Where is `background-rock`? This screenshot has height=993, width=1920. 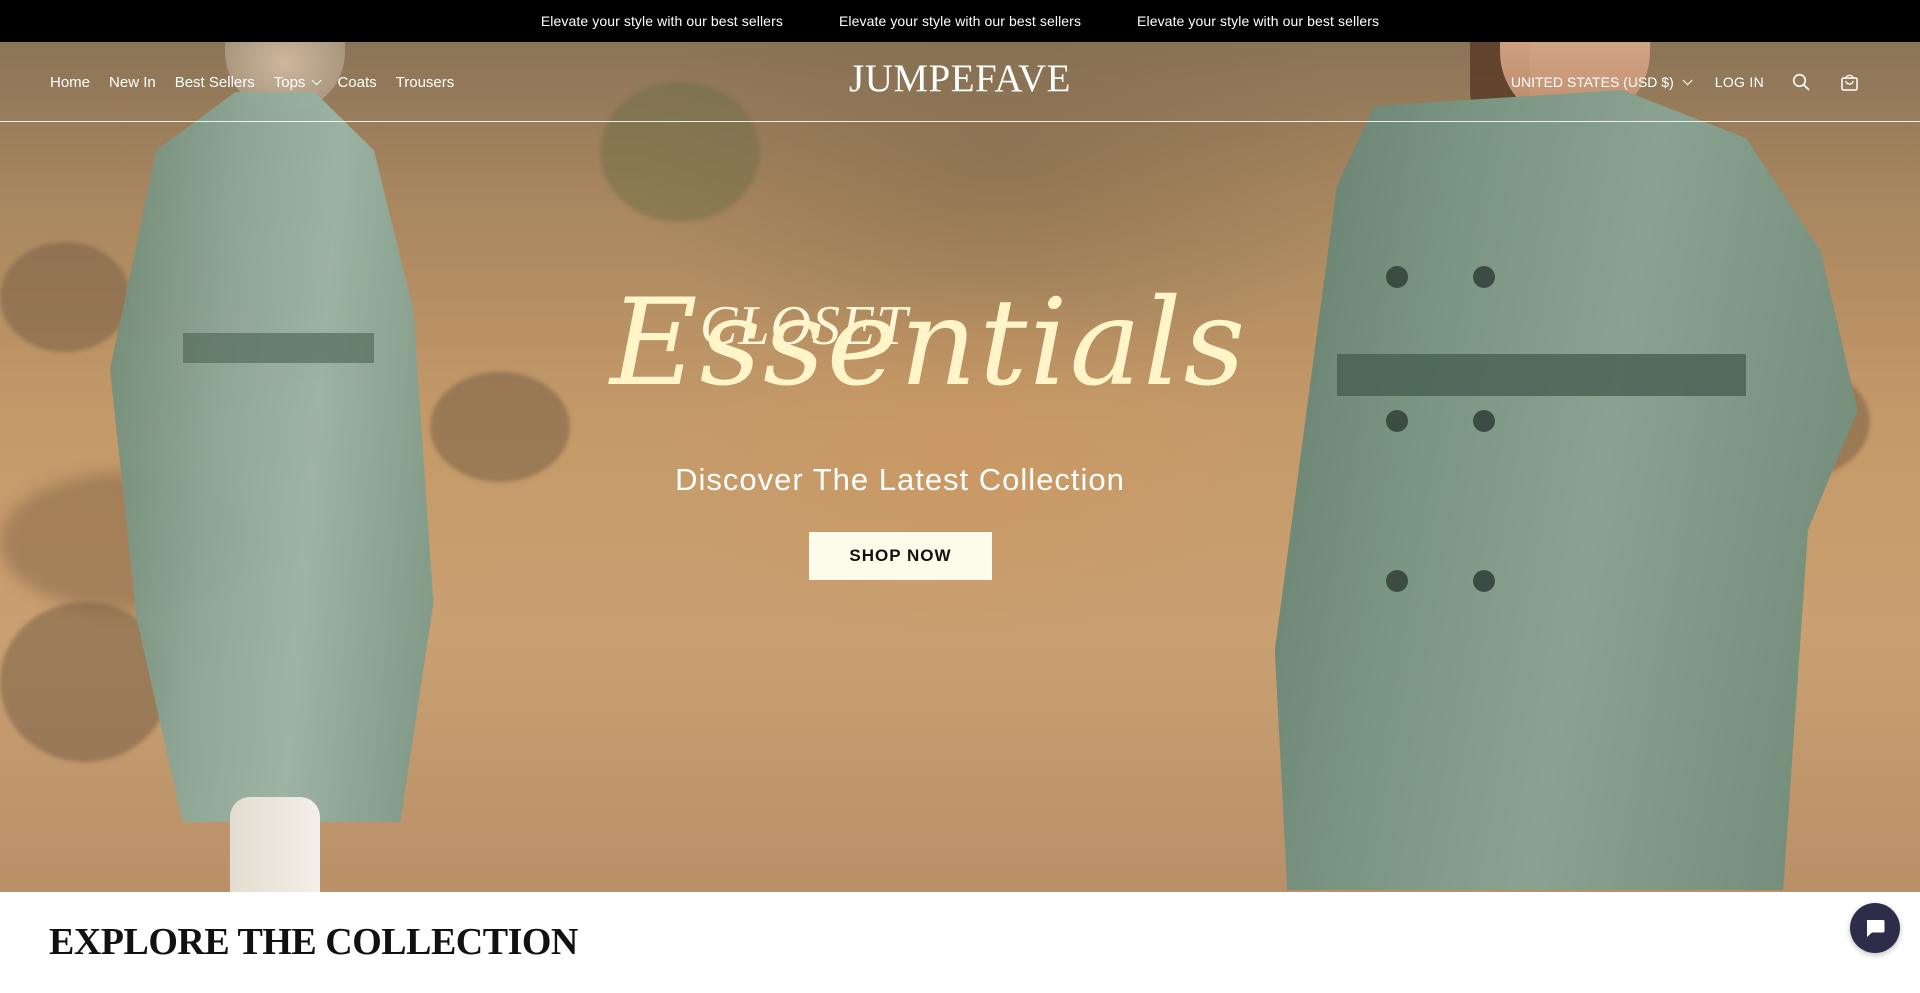 background-rock is located at coordinates (65, 297).